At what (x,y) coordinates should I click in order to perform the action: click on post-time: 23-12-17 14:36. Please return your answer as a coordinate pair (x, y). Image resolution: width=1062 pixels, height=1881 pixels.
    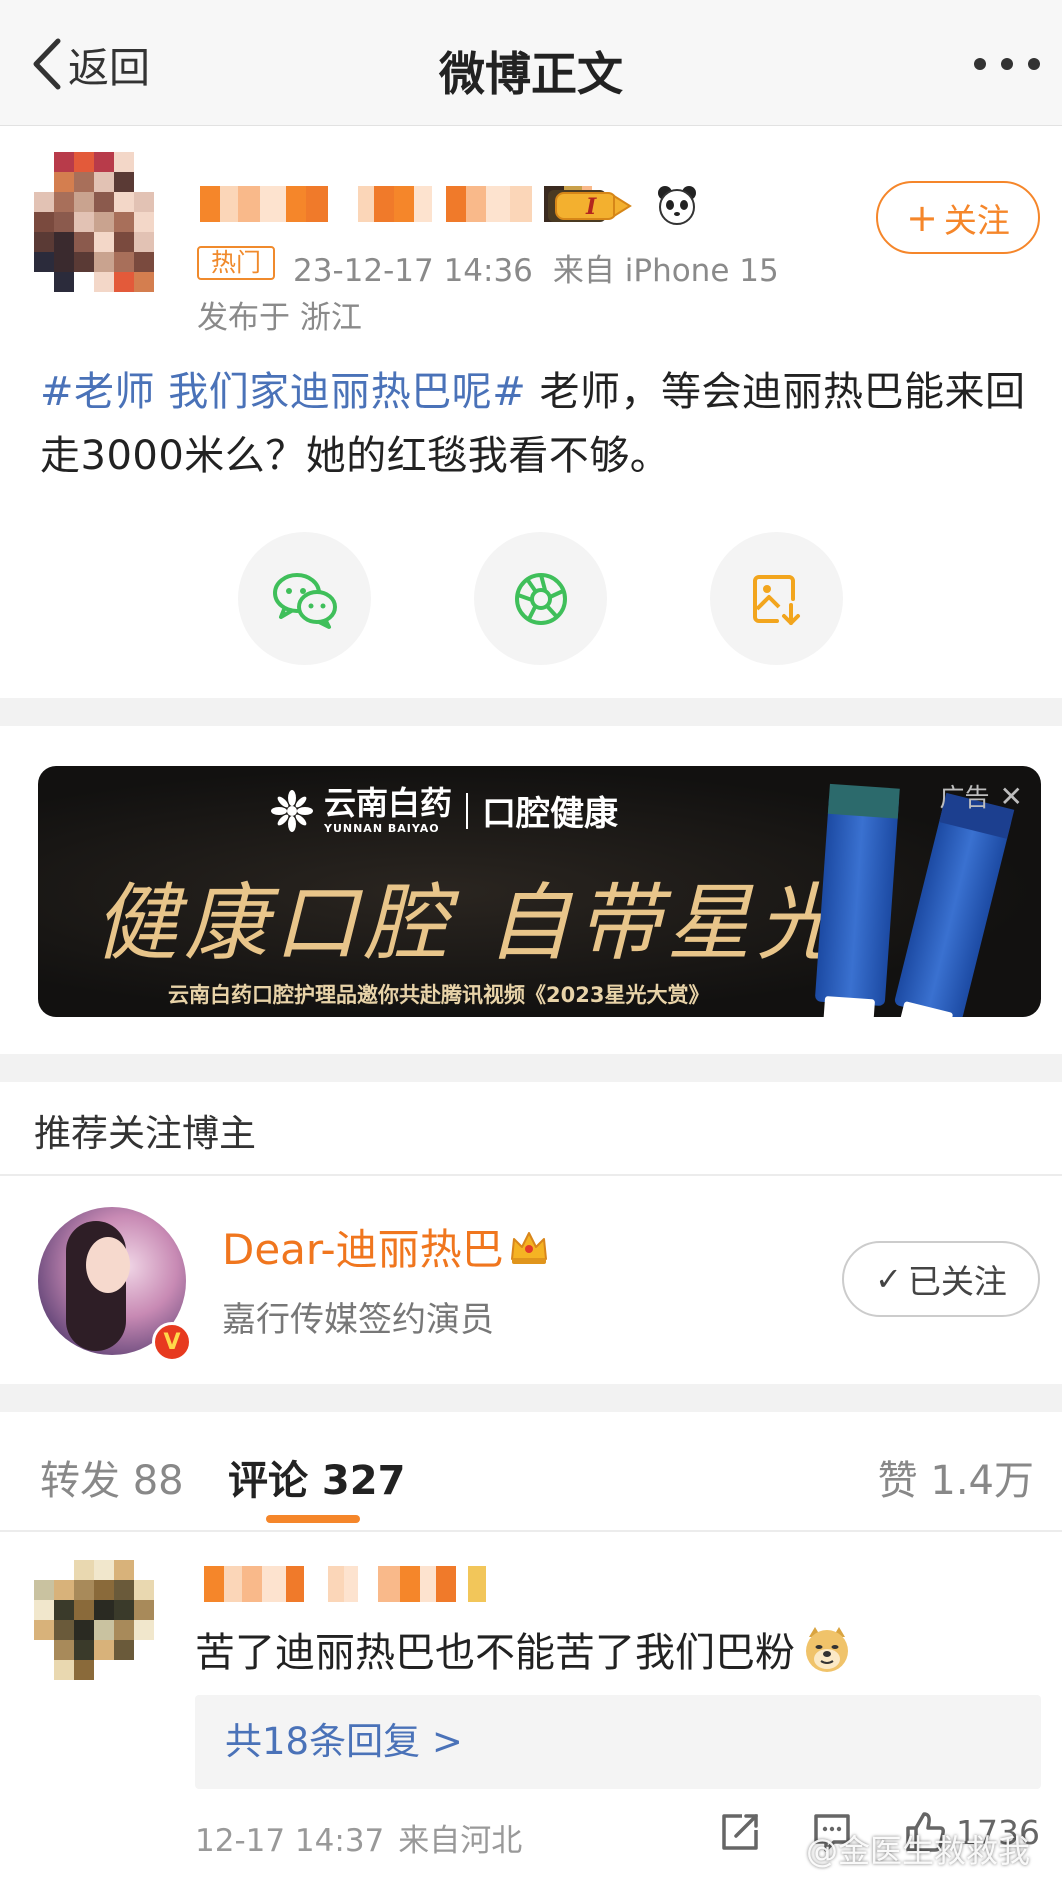
    Looking at the image, I should click on (413, 271).